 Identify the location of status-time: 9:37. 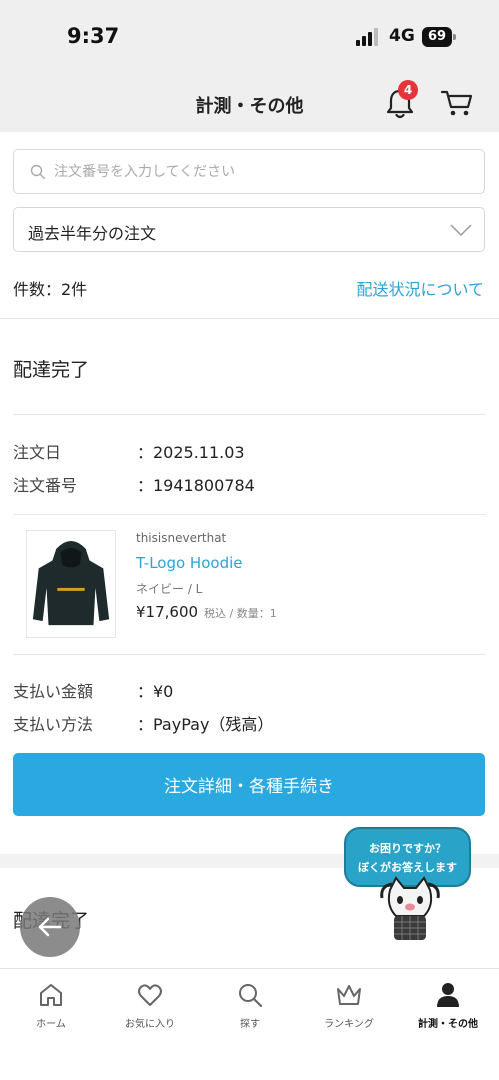
(93, 36).